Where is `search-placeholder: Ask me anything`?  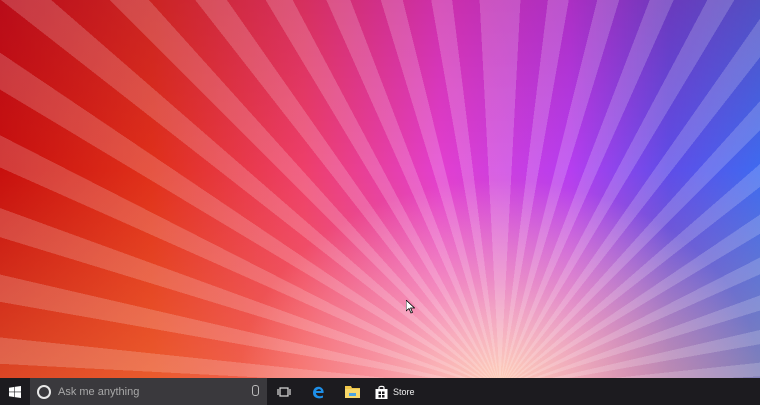
search-placeholder: Ask me anything is located at coordinates (99, 391).